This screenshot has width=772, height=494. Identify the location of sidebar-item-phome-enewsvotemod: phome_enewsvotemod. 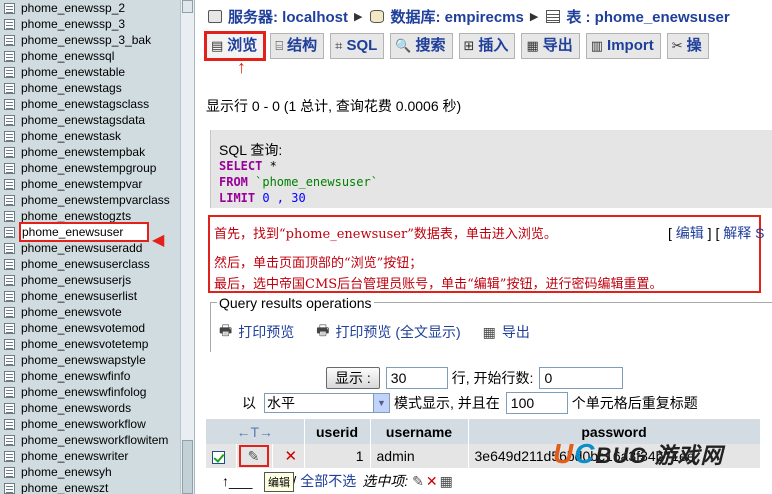
(87, 328).